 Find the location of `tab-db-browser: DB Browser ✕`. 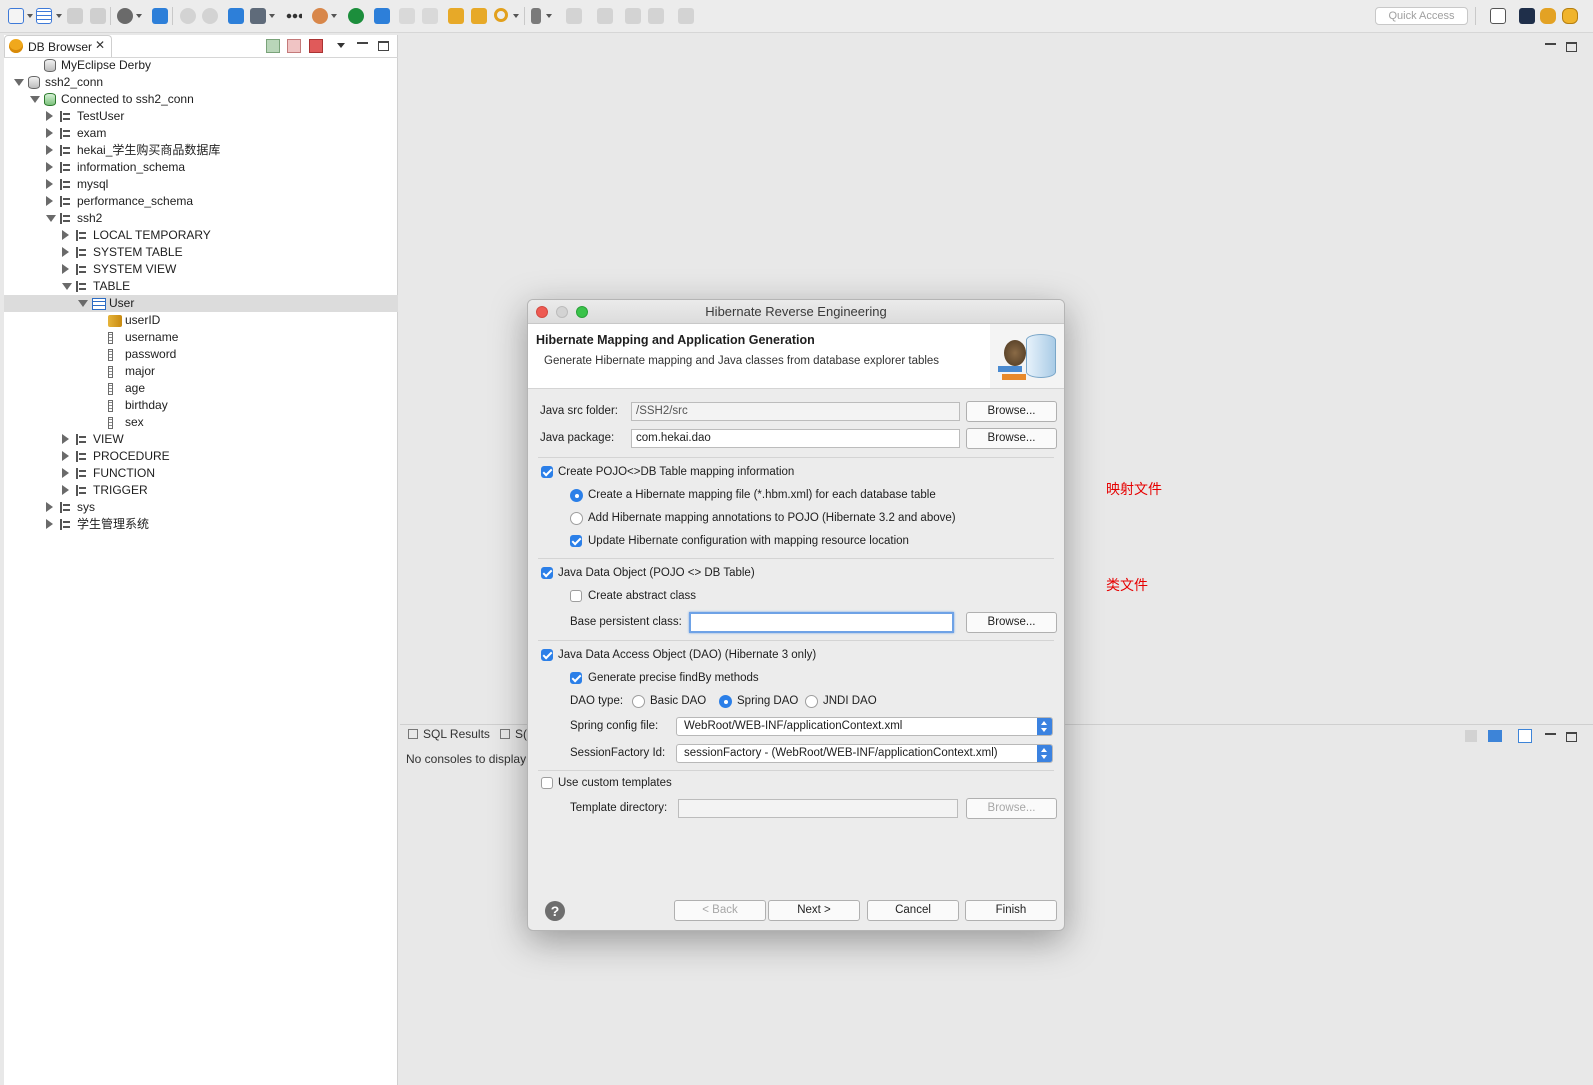

tab-db-browser: DB Browser ✕ is located at coordinates (58, 46).